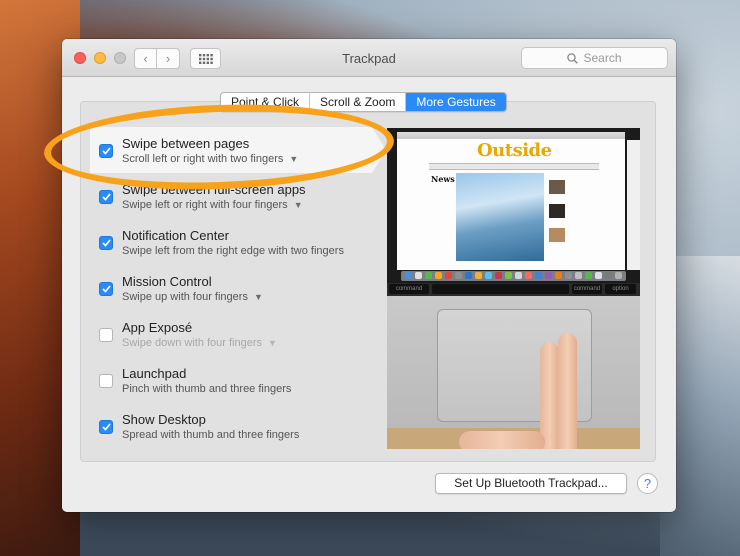 The height and width of the screenshot is (556, 740). Describe the element at coordinates (154, 373) in the screenshot. I see `gesture-title: Launchpad` at that location.